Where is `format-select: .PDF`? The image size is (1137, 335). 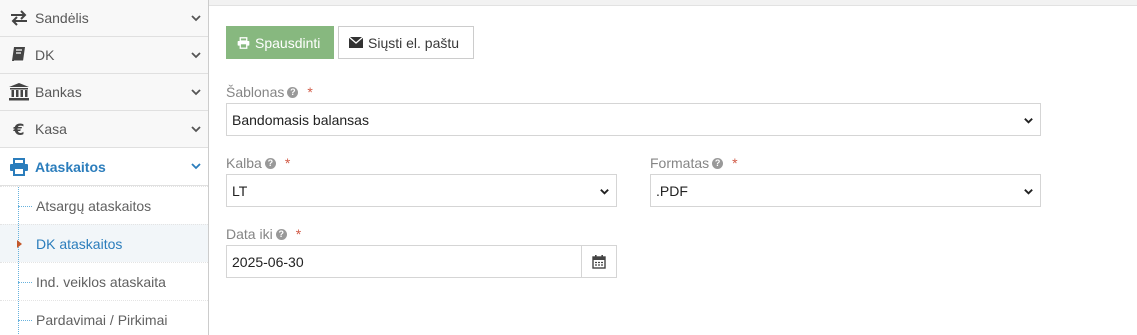 format-select: .PDF is located at coordinates (845, 190).